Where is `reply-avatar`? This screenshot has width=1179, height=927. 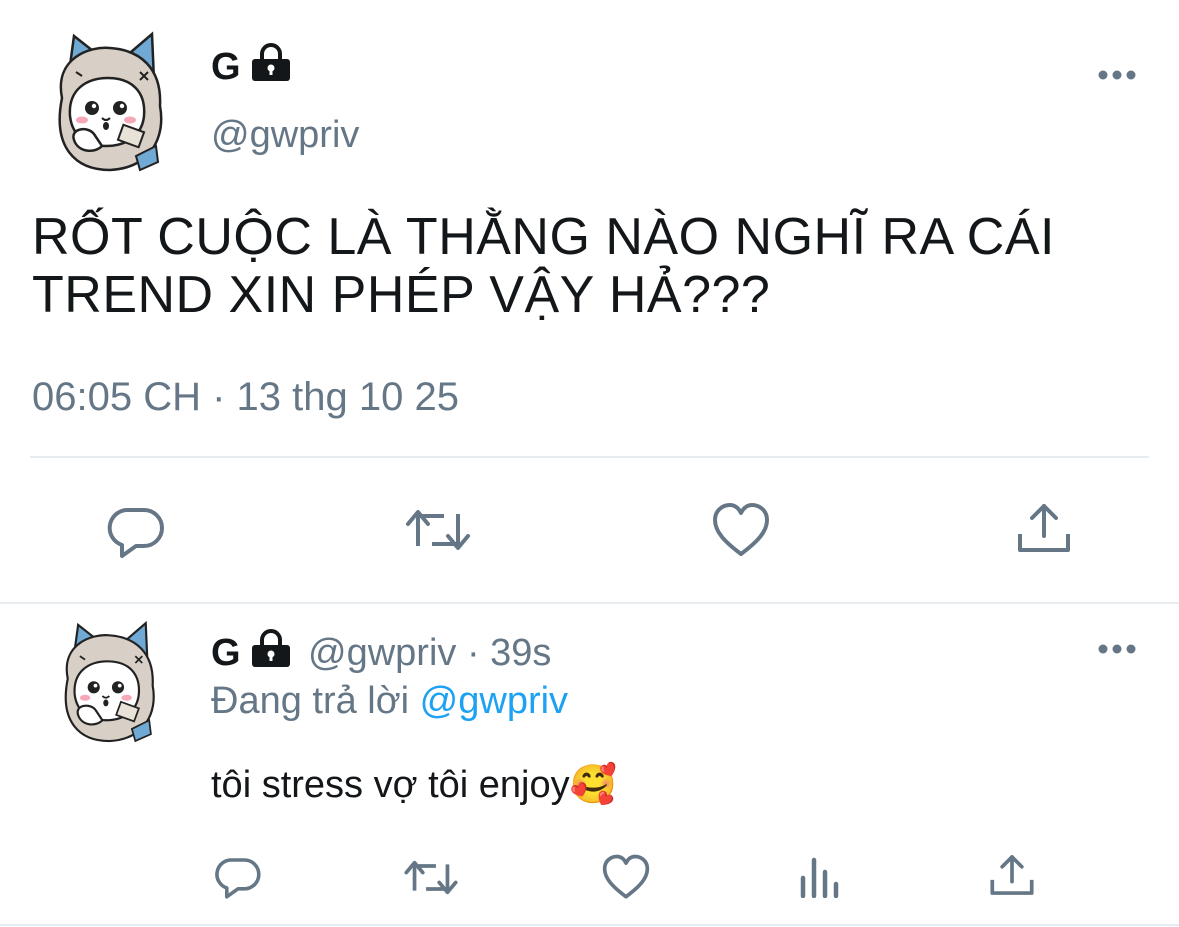
reply-avatar is located at coordinates (105, 683).